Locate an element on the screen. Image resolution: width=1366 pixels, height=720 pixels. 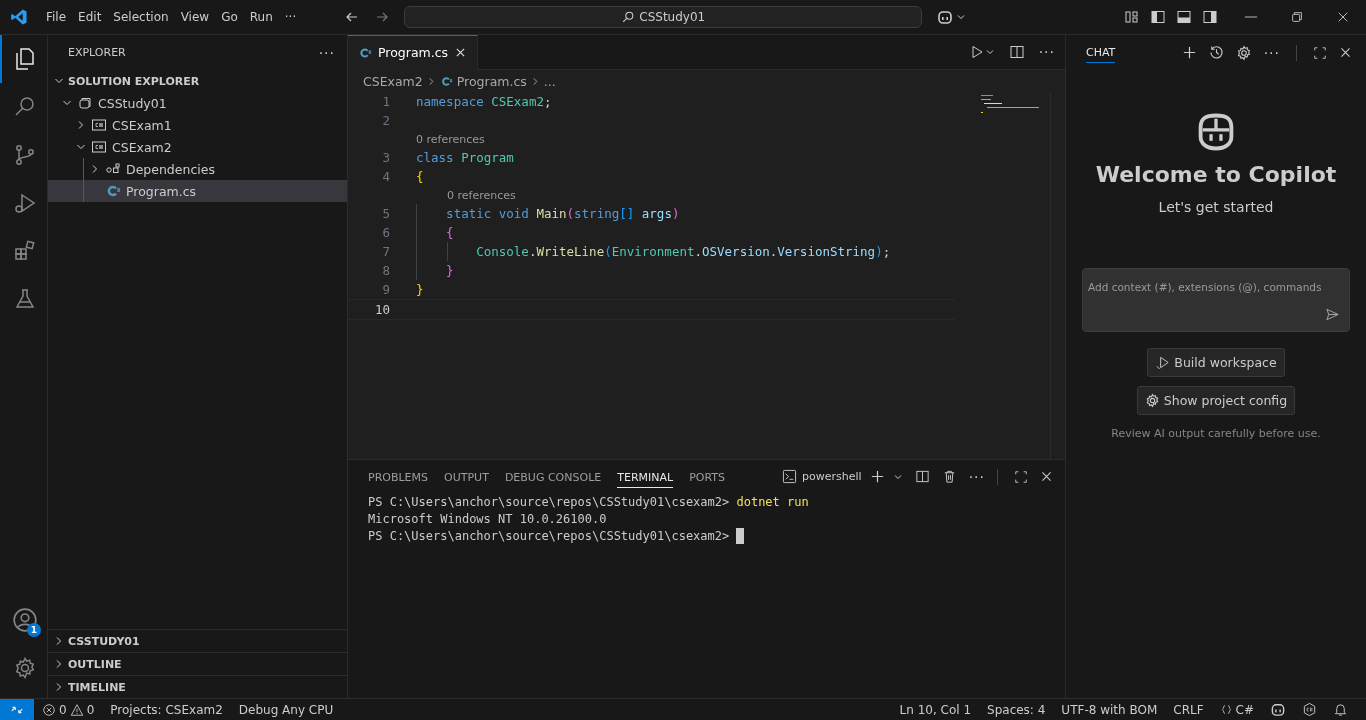
panel-tab: PROBLEMS is located at coordinates (398, 476).